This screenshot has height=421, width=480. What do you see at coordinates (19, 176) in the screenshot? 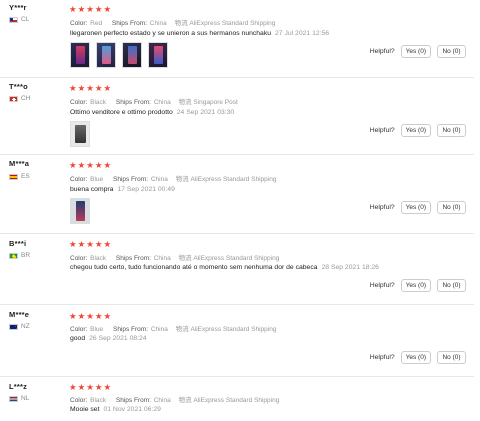
I see `reviewer-country: ES` at bounding box center [19, 176].